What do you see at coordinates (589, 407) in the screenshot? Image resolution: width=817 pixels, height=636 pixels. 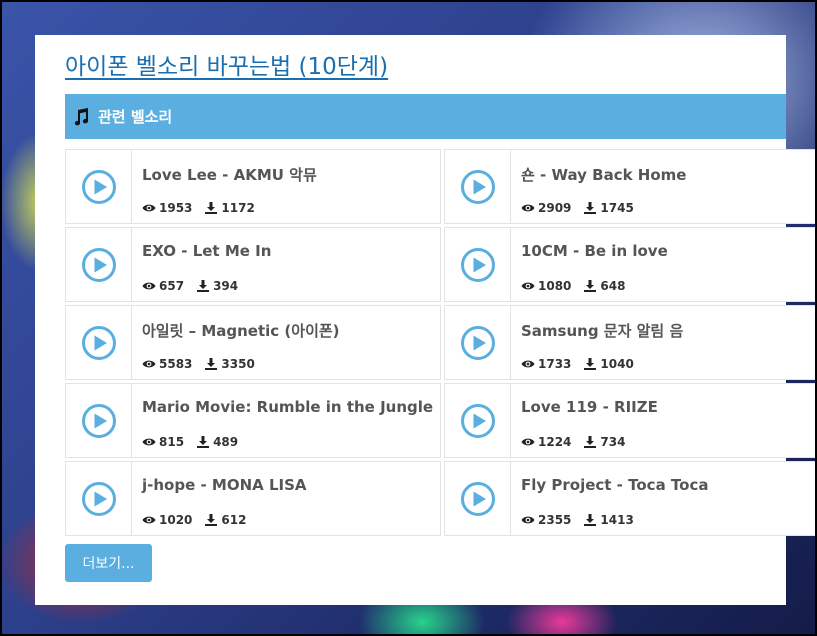 I see `ringtone-title: Love 119 - RIIZE` at bounding box center [589, 407].